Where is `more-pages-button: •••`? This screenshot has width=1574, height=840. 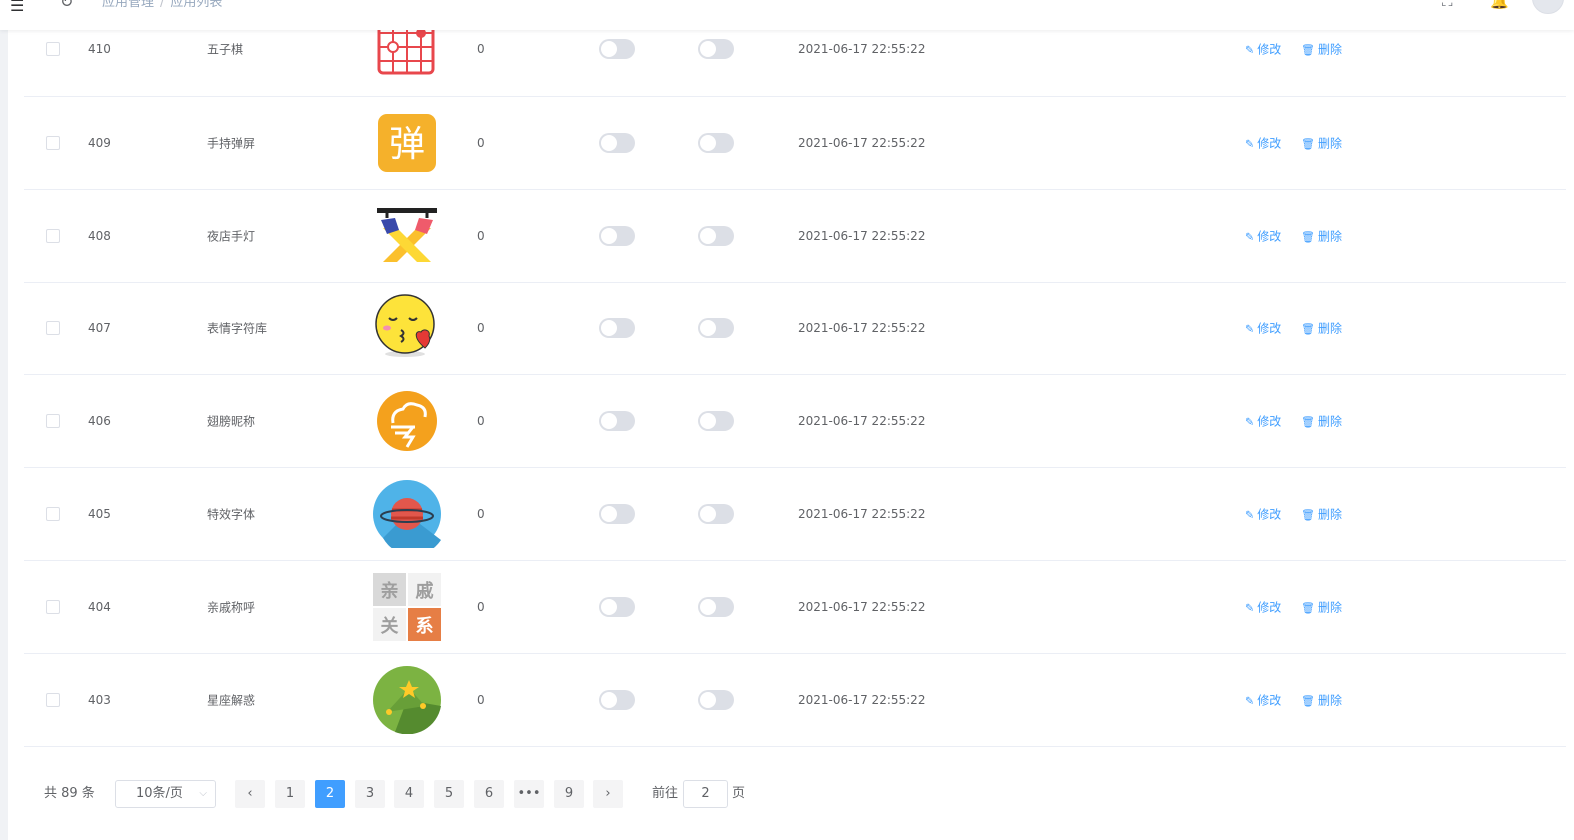 more-pages-button: ••• is located at coordinates (529, 794).